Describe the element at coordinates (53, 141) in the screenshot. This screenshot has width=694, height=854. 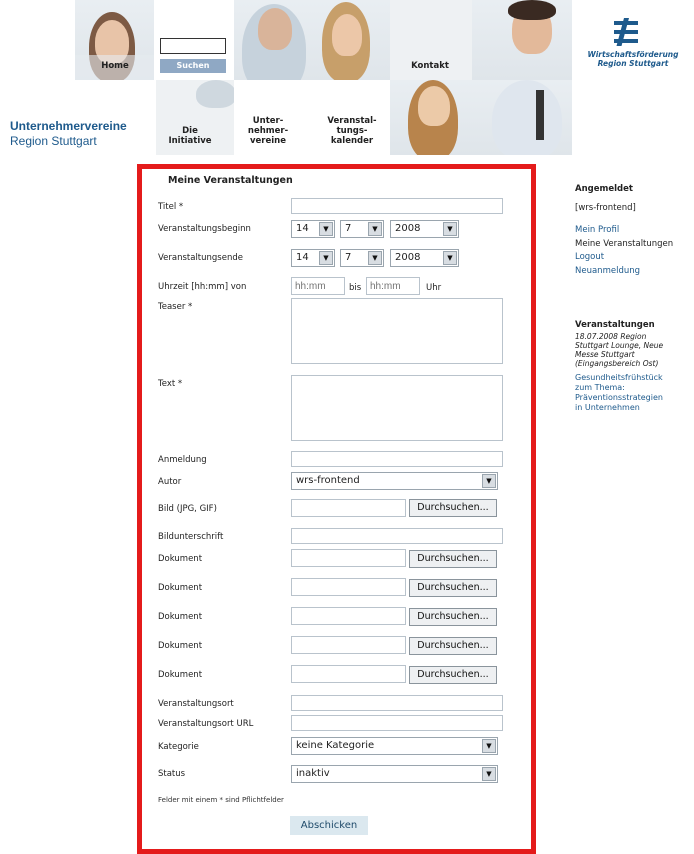
I see `brand-subtitle: Region Stuttgart` at that location.